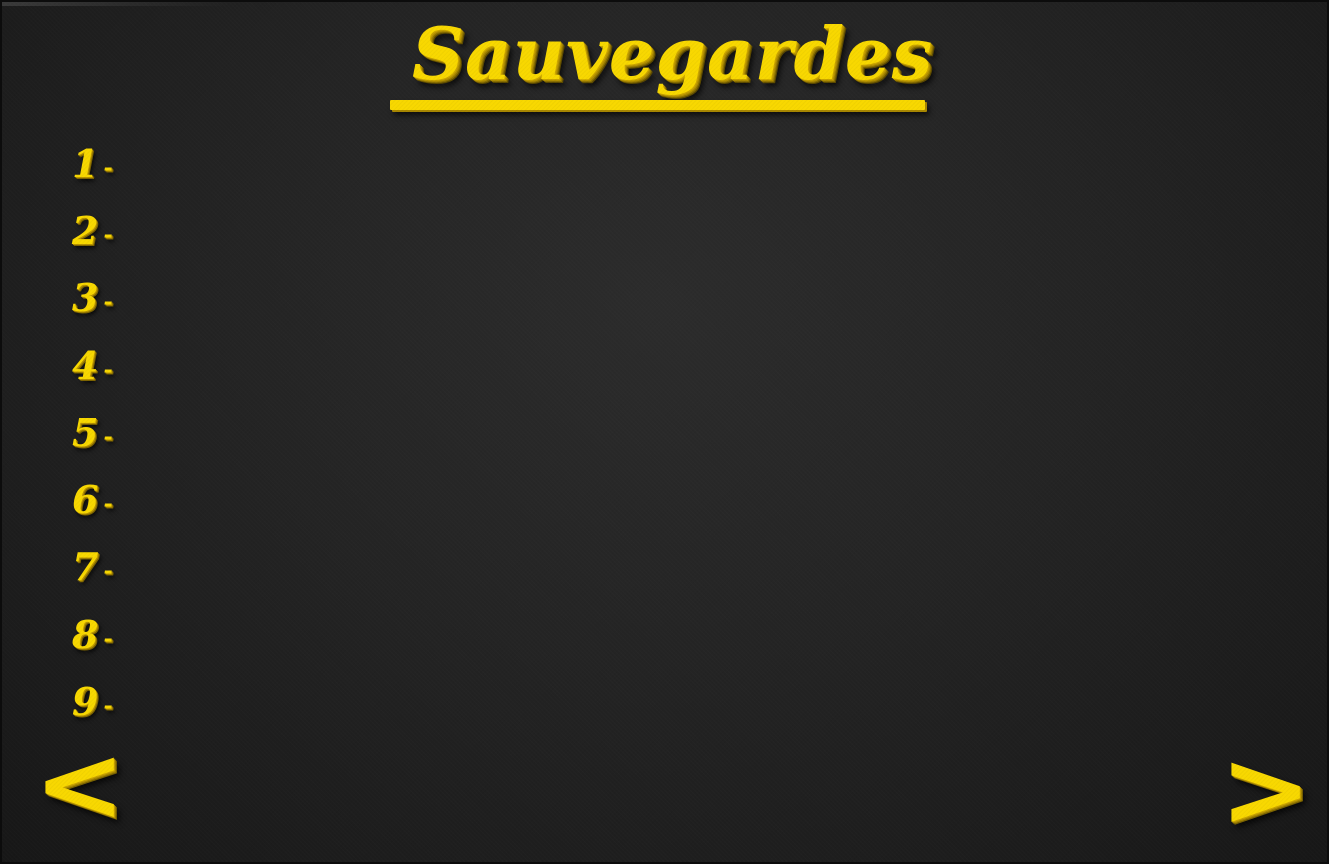 The height and width of the screenshot is (864, 1329). What do you see at coordinates (99, 634) in the screenshot?
I see `save-slot-8: 8 -` at bounding box center [99, 634].